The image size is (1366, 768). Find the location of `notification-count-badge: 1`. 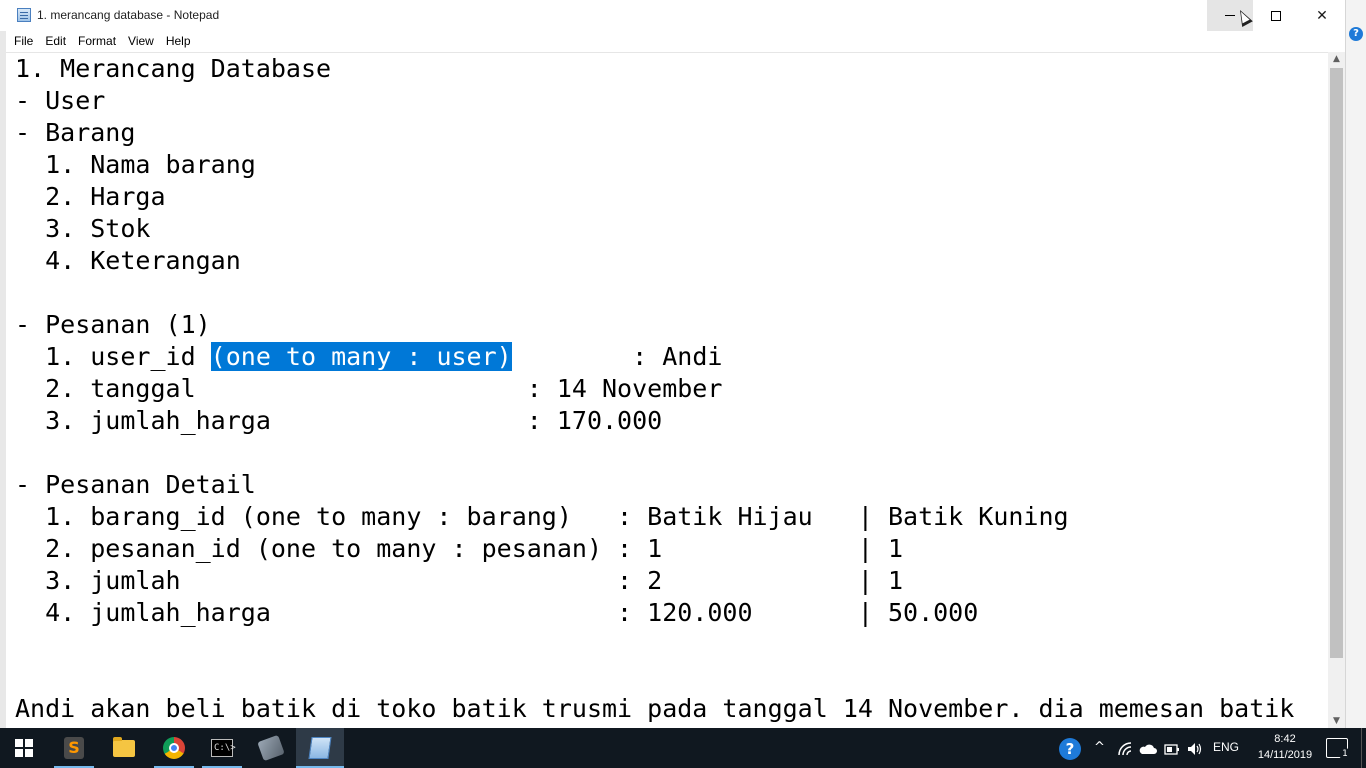

notification-count-badge: 1 is located at coordinates (1345, 754).